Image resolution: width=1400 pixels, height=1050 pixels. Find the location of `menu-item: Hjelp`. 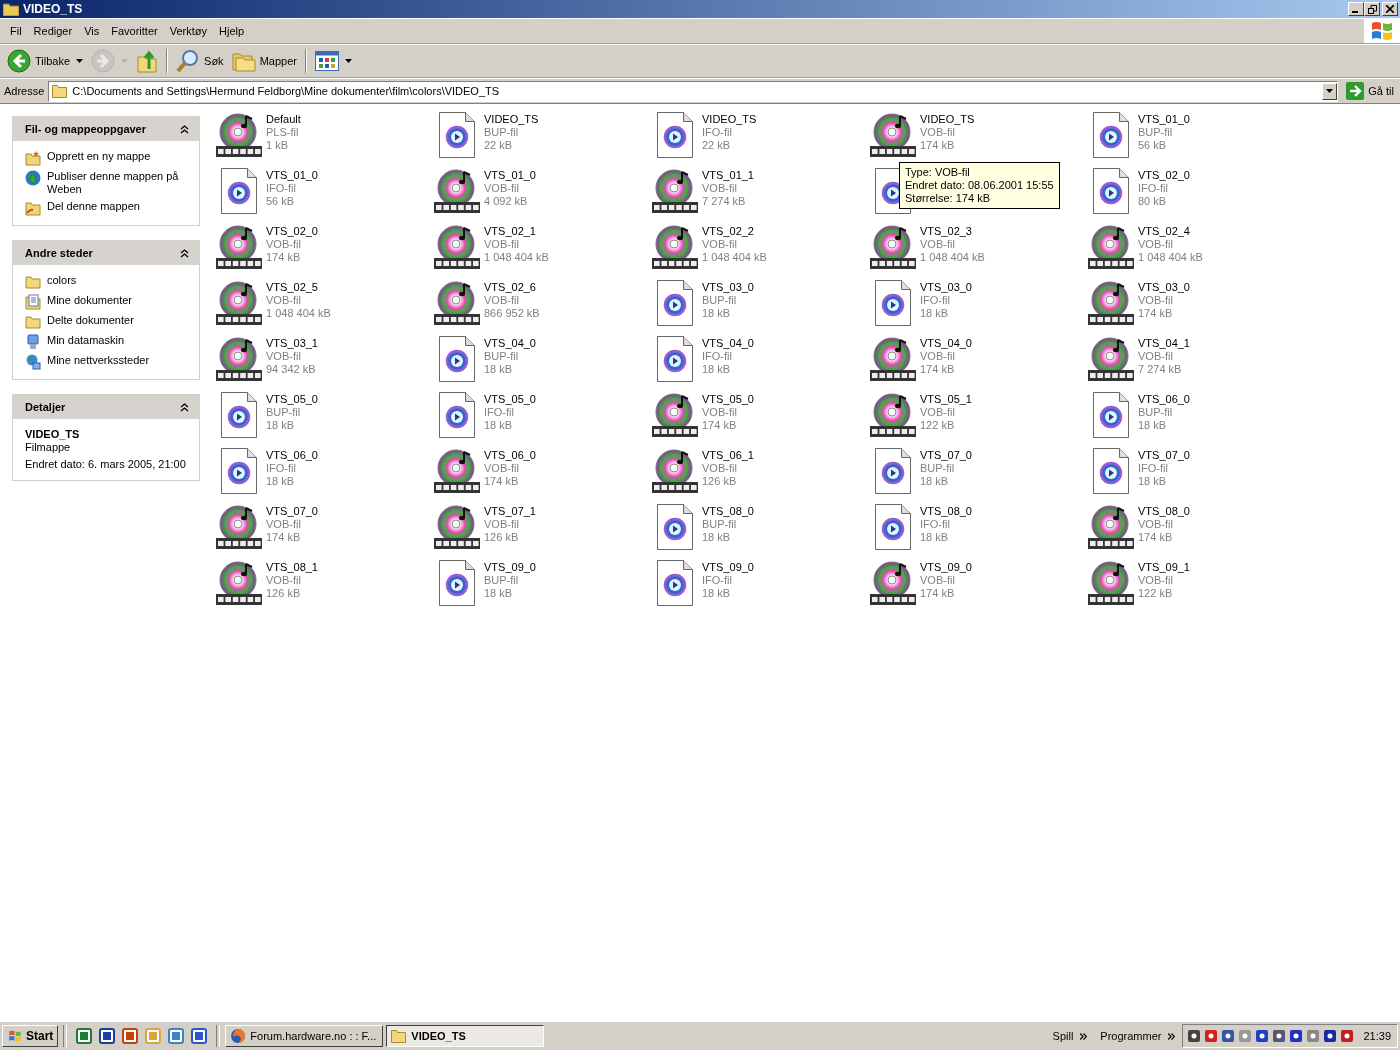

menu-item: Hjelp is located at coordinates (232, 31).